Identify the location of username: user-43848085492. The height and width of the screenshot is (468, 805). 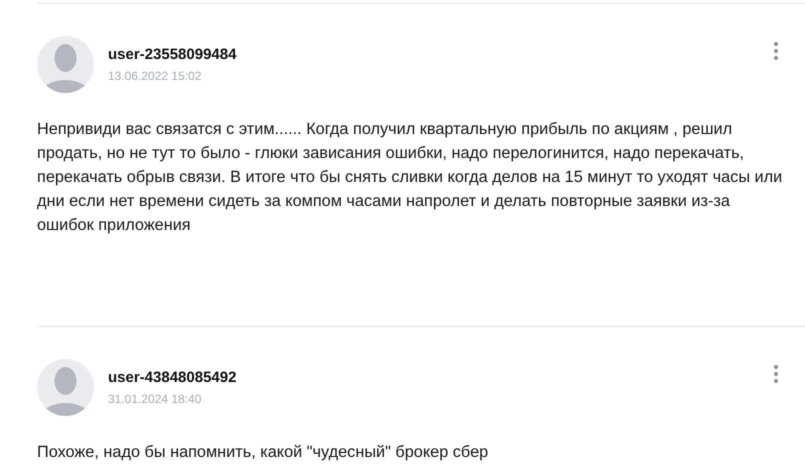
(172, 377).